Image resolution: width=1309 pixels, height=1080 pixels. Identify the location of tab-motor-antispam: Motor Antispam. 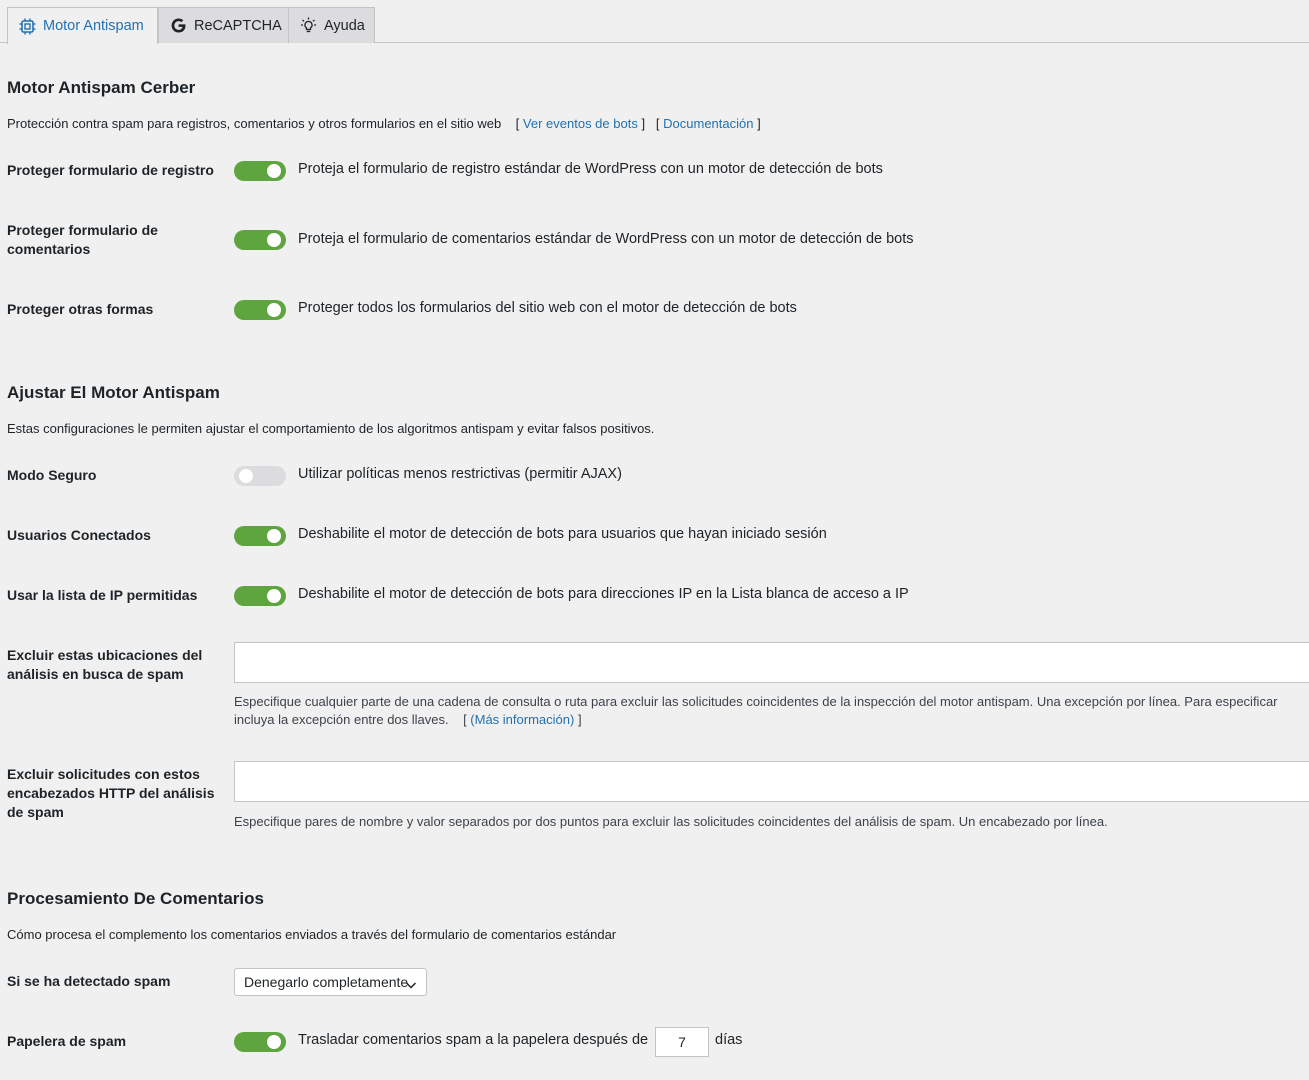
(82, 25).